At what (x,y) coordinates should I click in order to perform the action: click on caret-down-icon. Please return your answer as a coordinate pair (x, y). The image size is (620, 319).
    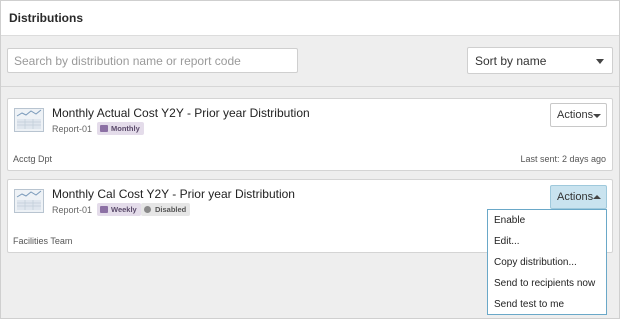
    Looking at the image, I should click on (597, 116).